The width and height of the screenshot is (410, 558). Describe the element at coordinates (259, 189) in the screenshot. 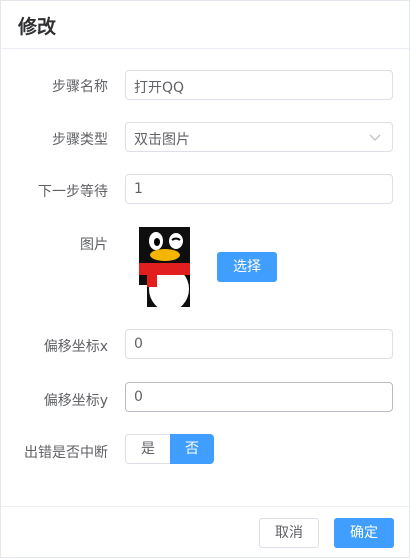

I see `next-wait-input: 1` at that location.